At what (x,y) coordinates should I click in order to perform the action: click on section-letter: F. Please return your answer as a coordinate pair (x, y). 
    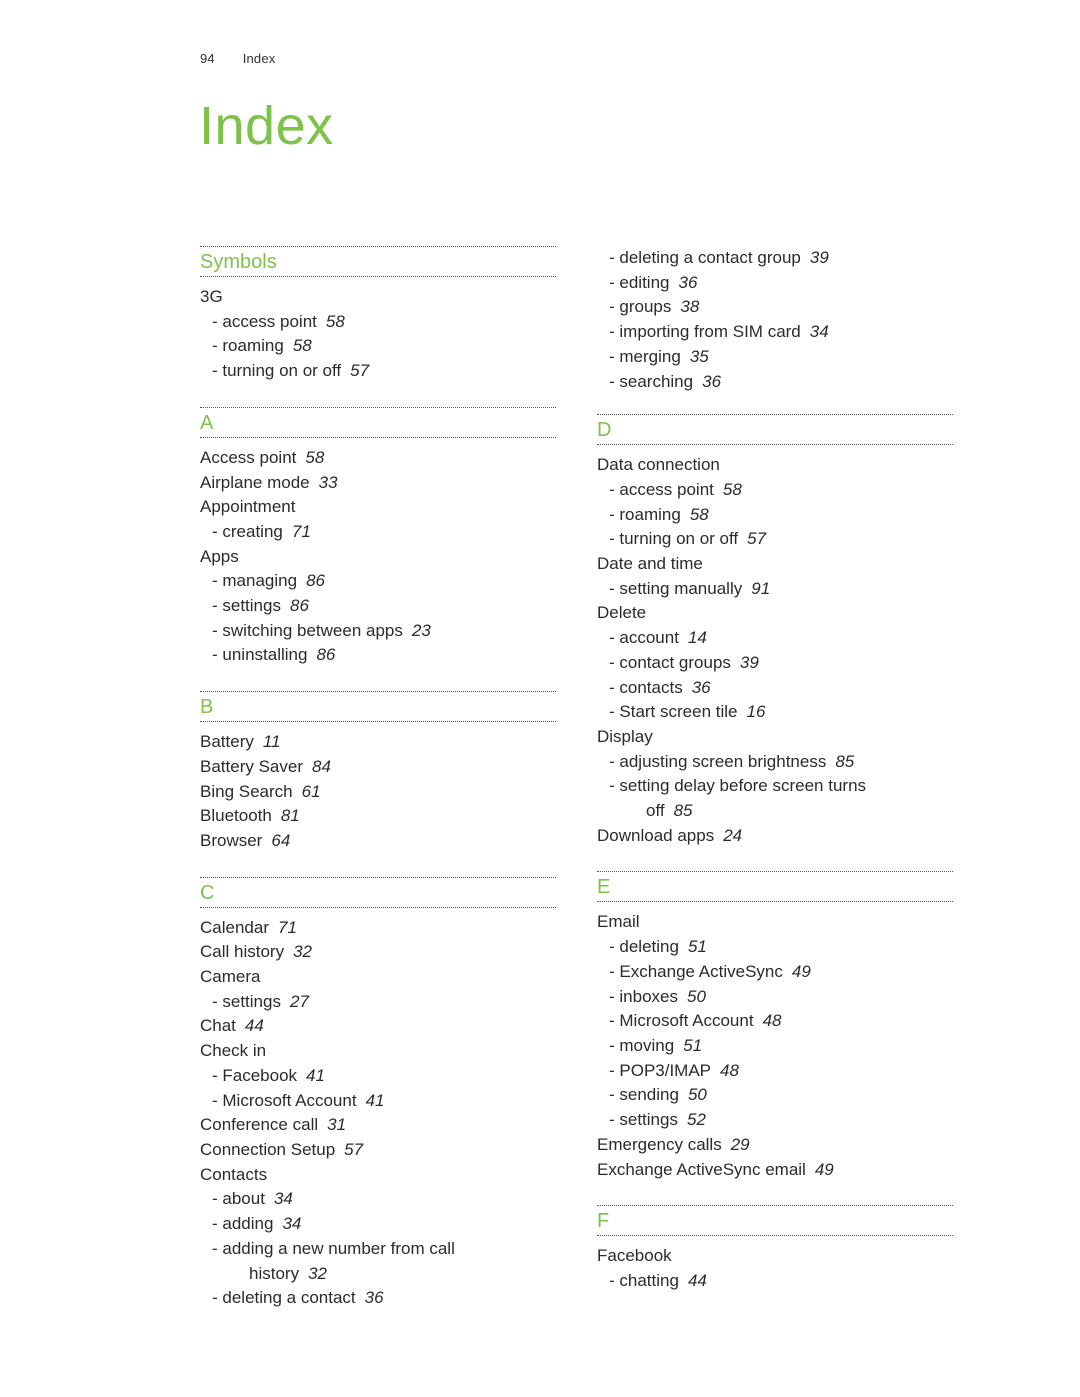
    Looking at the image, I should click on (603, 1221).